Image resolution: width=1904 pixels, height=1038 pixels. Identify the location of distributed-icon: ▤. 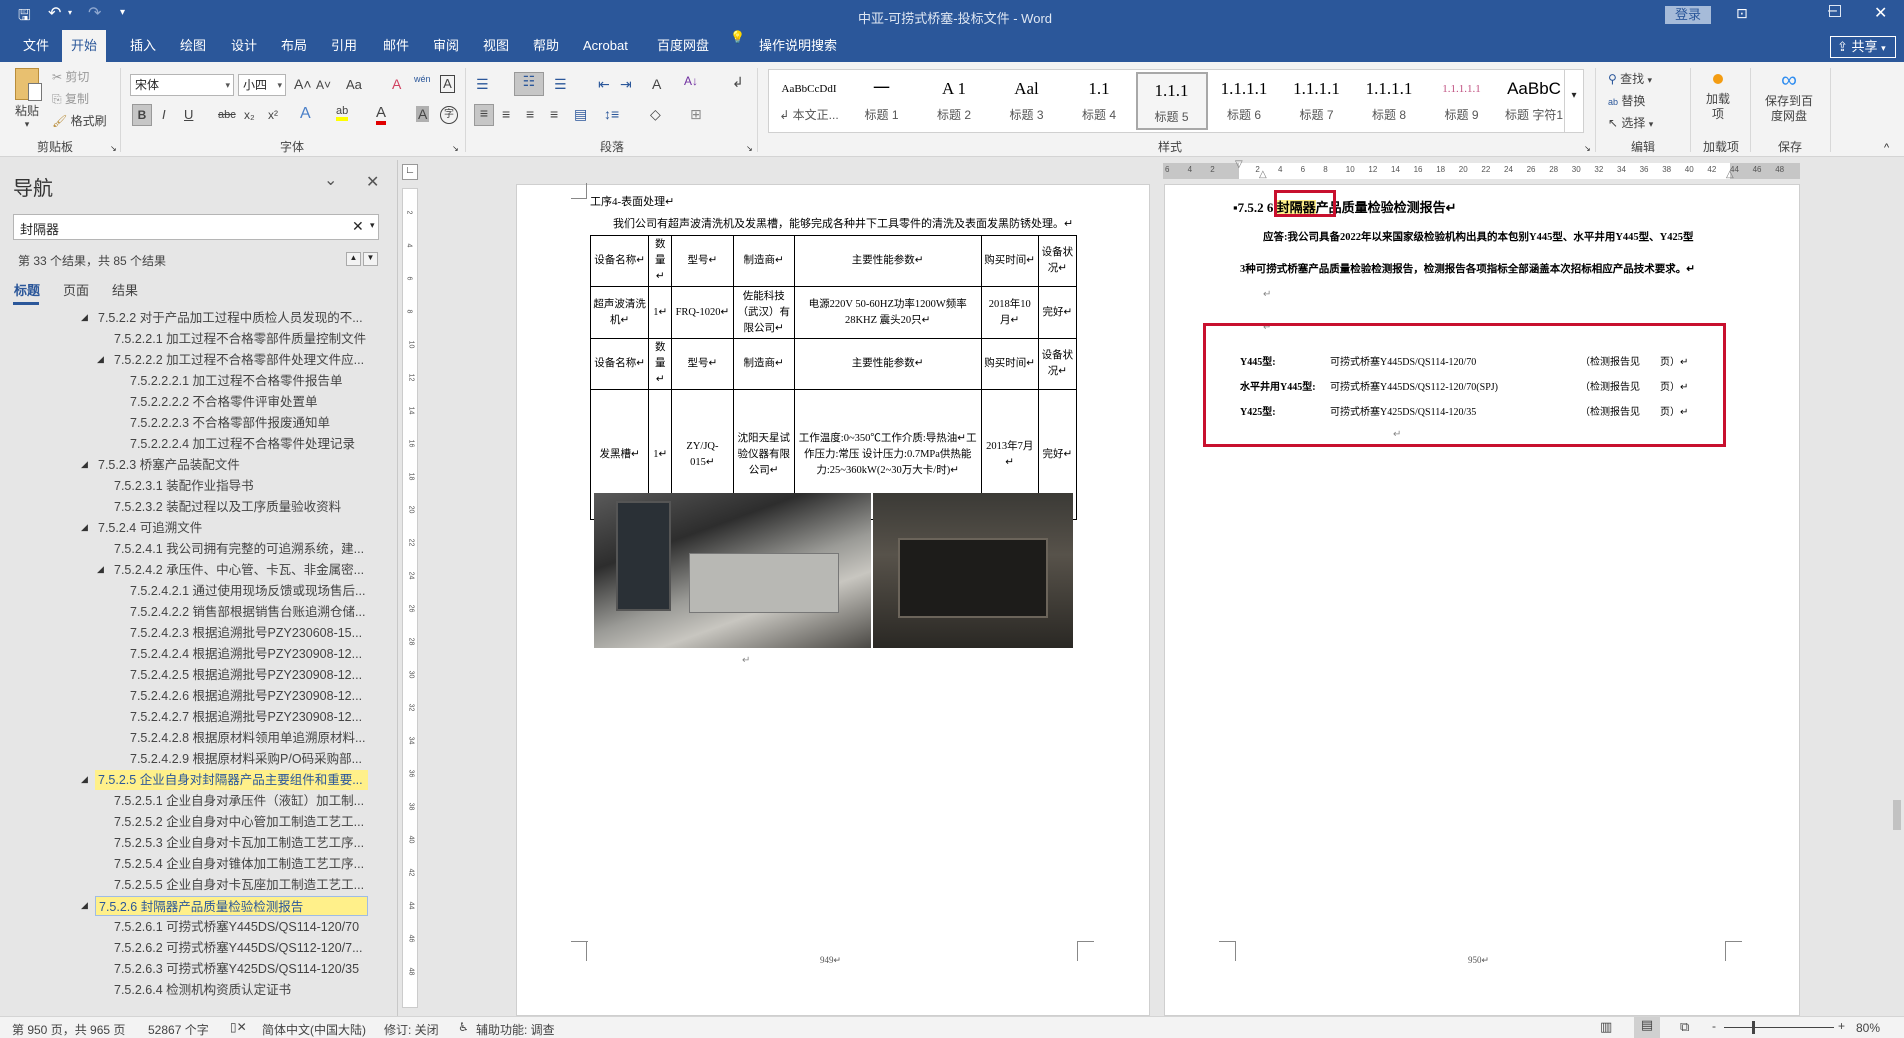
(580, 114).